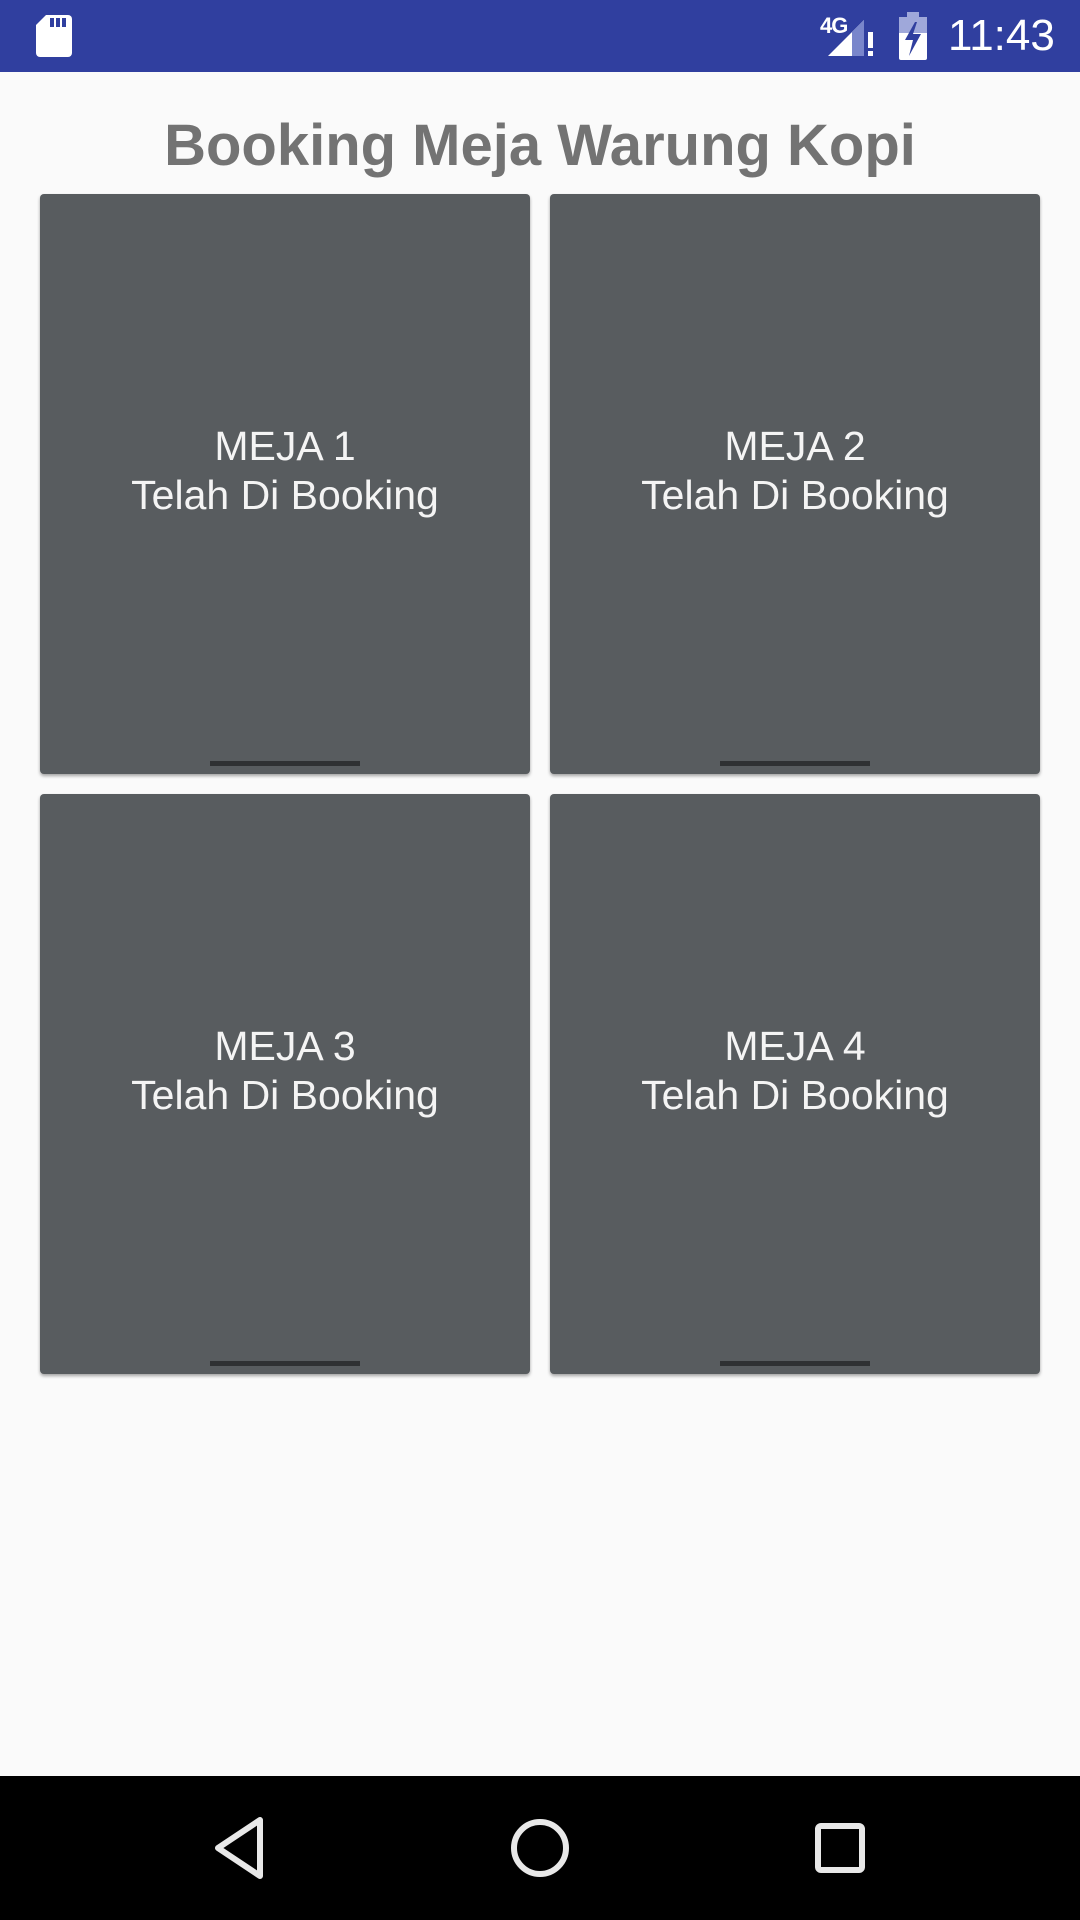 This screenshot has height=1920, width=1080. I want to click on table-card-3: MEJA 3 Telah Di Booking, so click(285, 1084).